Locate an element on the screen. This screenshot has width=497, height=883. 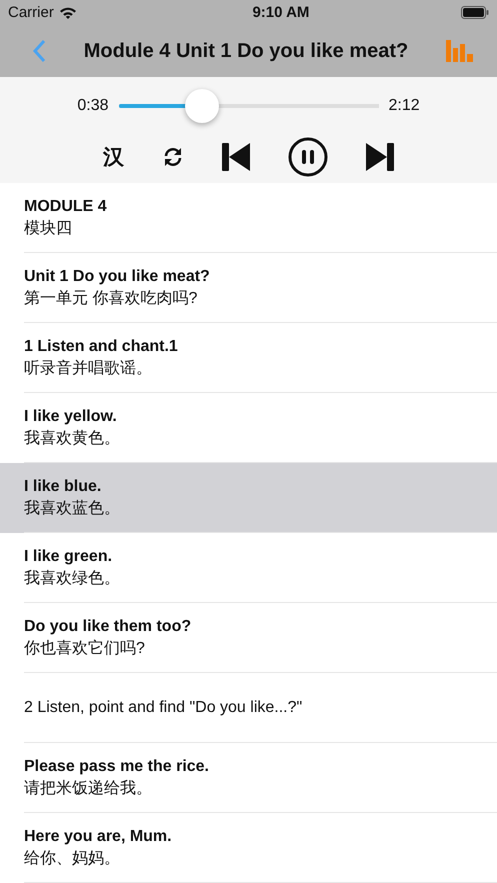
chinese-text: 第一单元 你喜欢吃肉吗? is located at coordinates (111, 298).